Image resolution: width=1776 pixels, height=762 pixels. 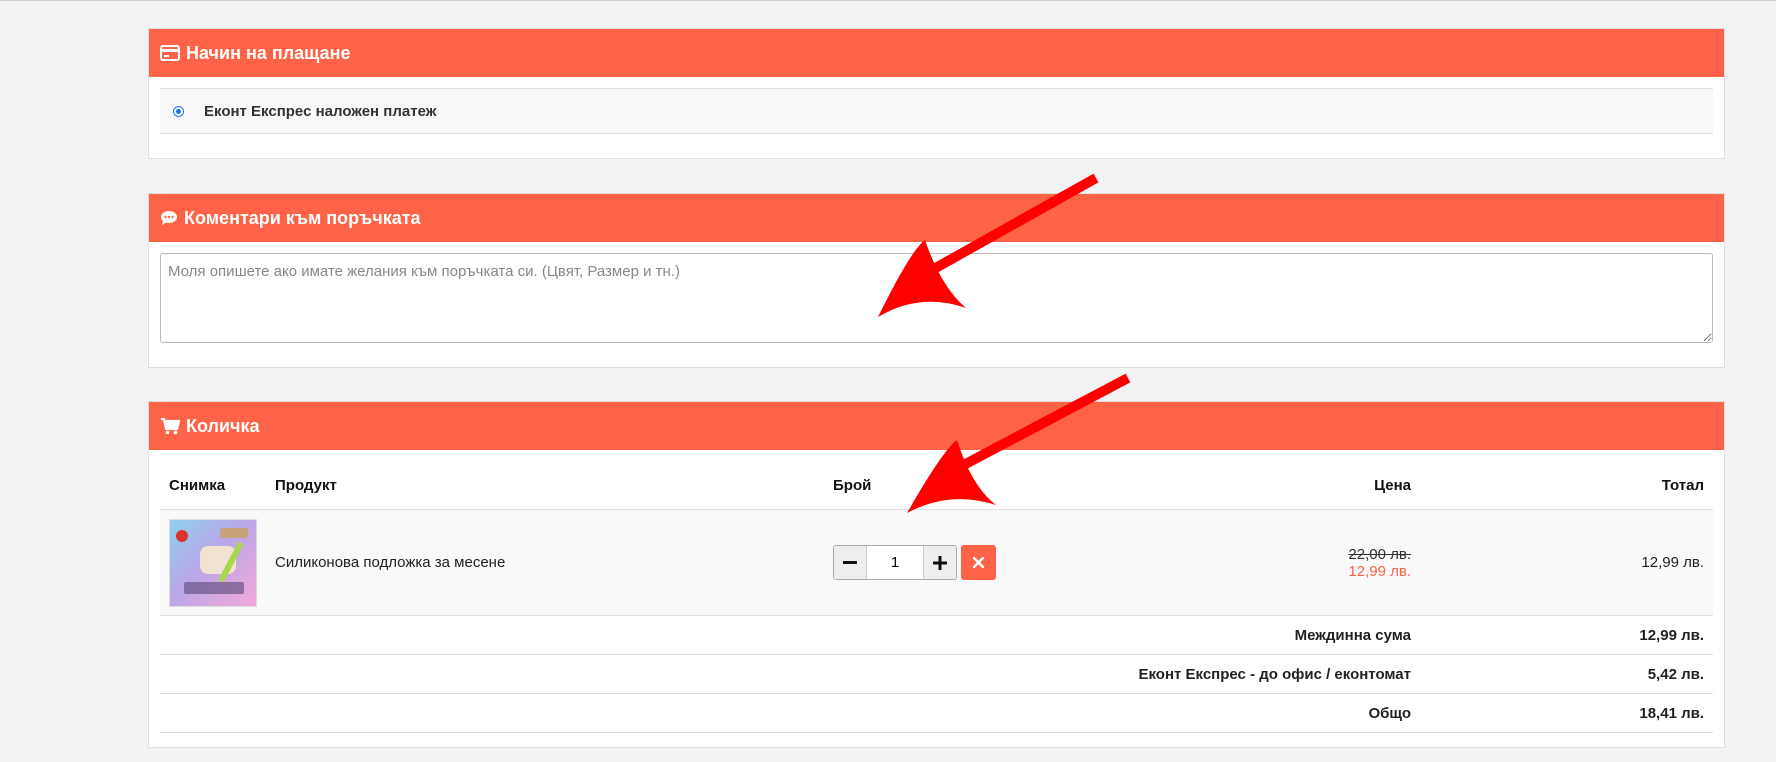 What do you see at coordinates (302, 217) in the screenshot?
I see `comments-panel-title: Коментари към поръчката` at bounding box center [302, 217].